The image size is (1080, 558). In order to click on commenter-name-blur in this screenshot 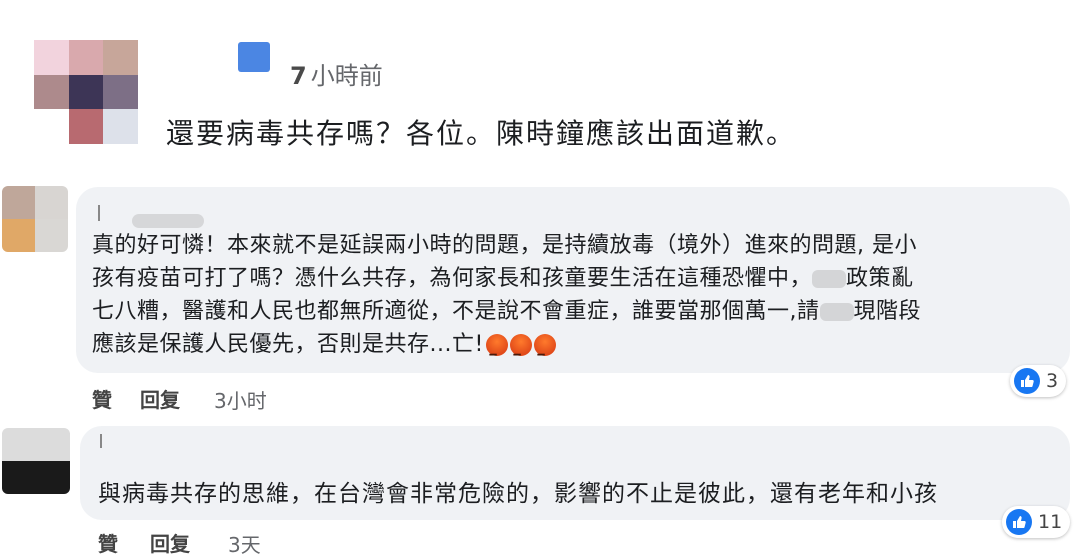, I will do `click(168, 221)`.